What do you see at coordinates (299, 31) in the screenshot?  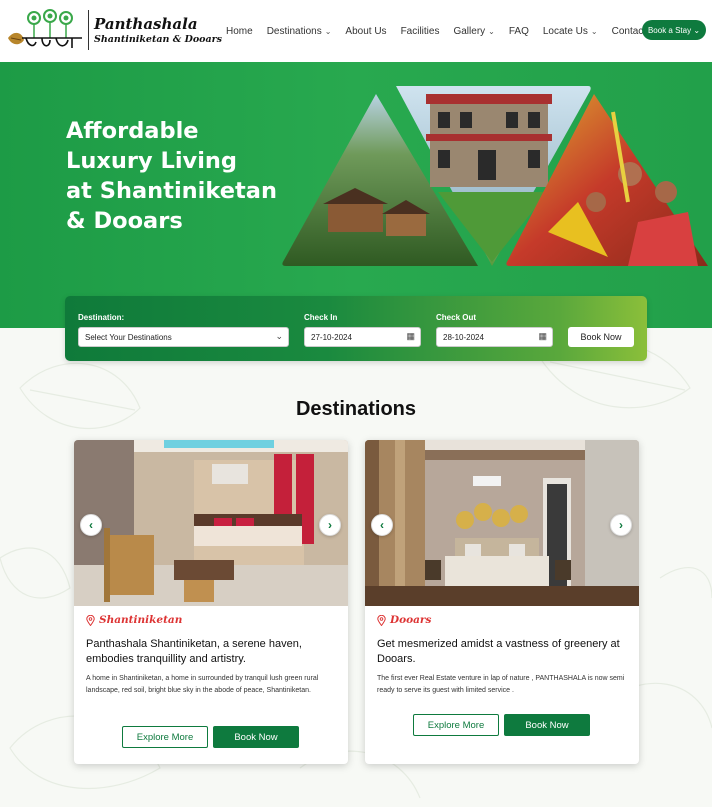 I see `nav-destinations: Destinations ⌄` at bounding box center [299, 31].